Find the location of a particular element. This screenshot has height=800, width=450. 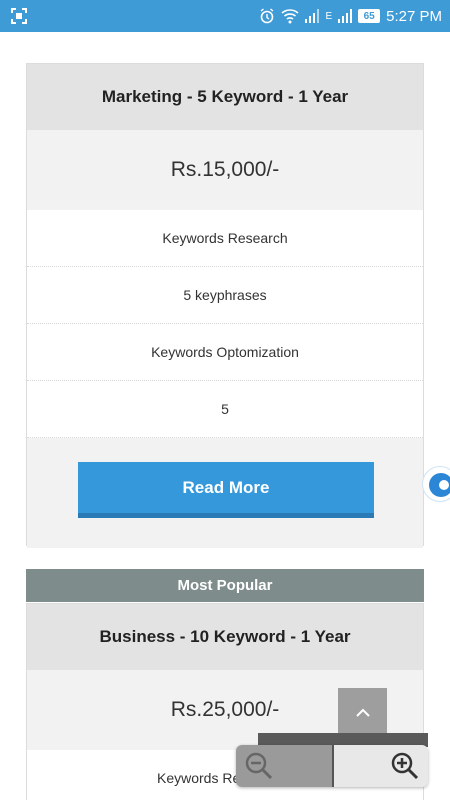

card-footer: Read More is located at coordinates (225, 493).